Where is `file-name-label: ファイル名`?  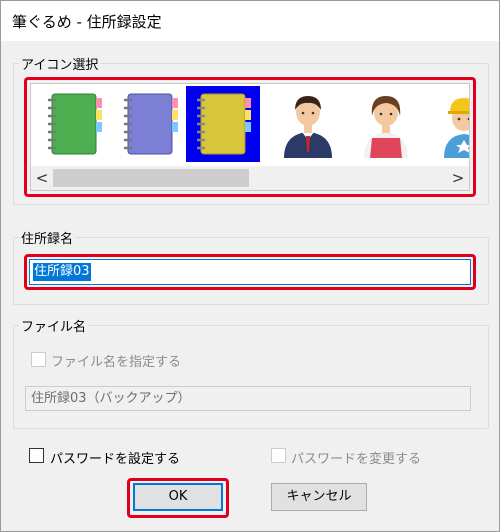 file-name-label: ファイル名 is located at coordinates (54, 325).